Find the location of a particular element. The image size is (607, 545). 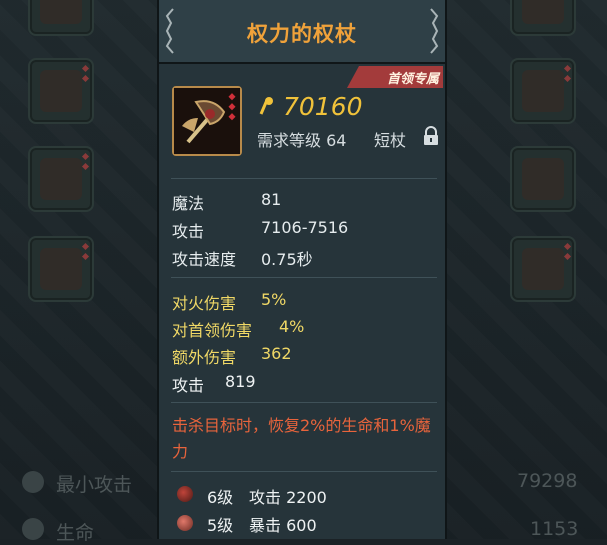

stat-value-magic: 81 is located at coordinates (271, 199).